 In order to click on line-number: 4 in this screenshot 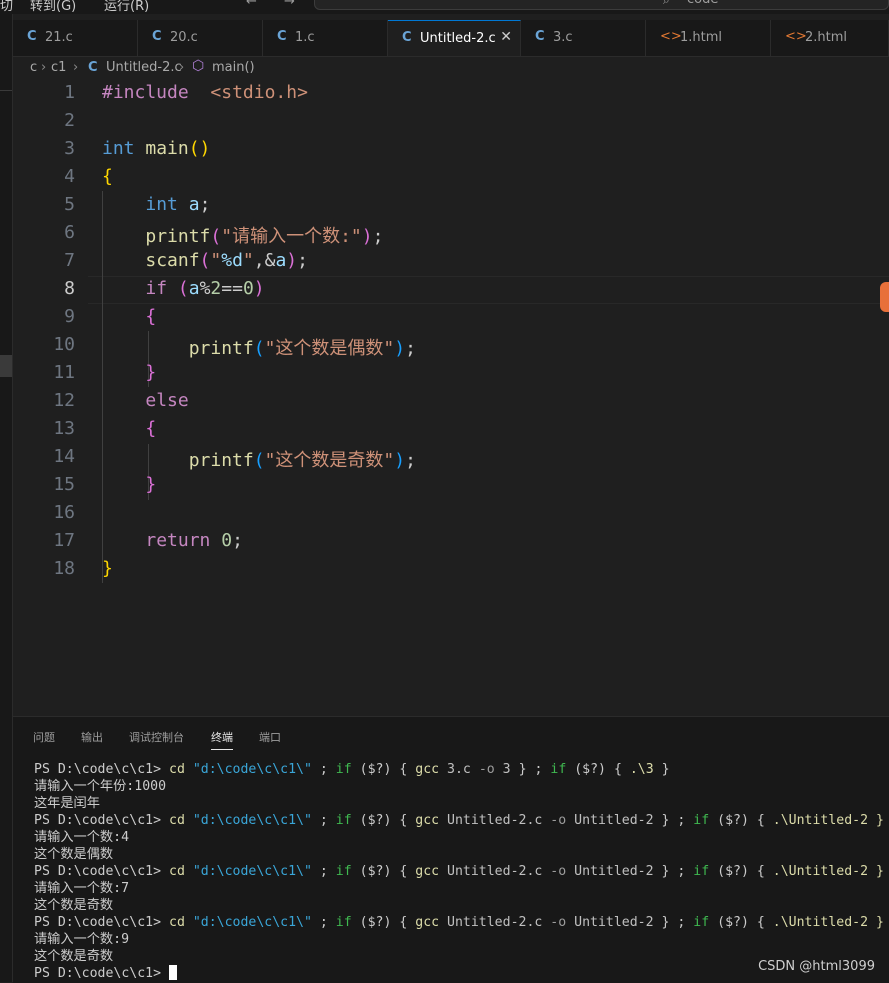, I will do `click(69, 176)`.